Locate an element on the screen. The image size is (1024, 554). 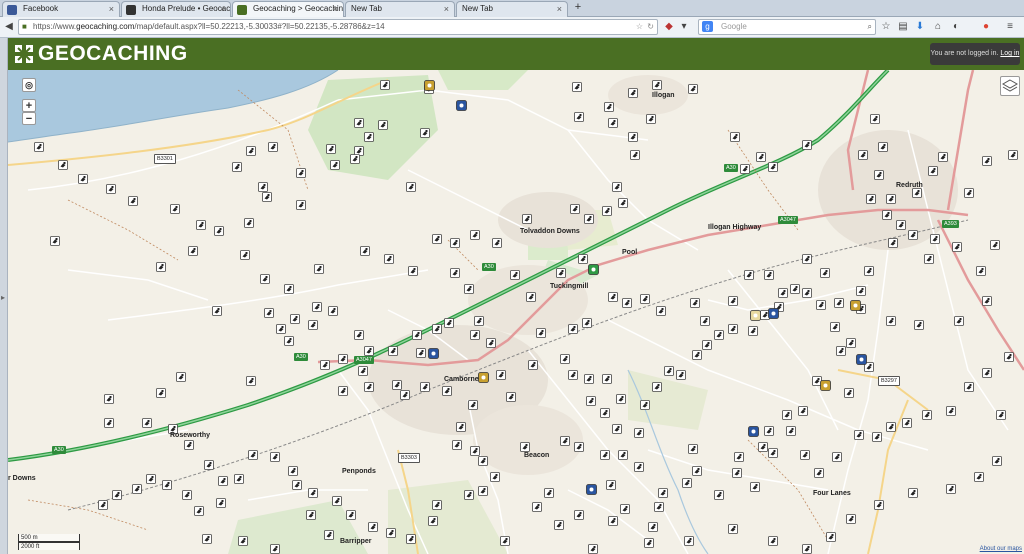
new-tab-button: + is located at coordinates (578, 8).